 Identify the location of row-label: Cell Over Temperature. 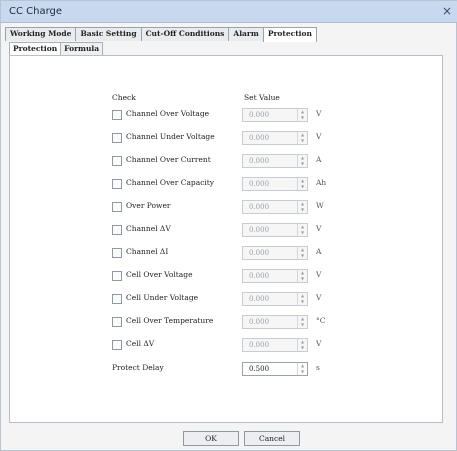
(170, 320).